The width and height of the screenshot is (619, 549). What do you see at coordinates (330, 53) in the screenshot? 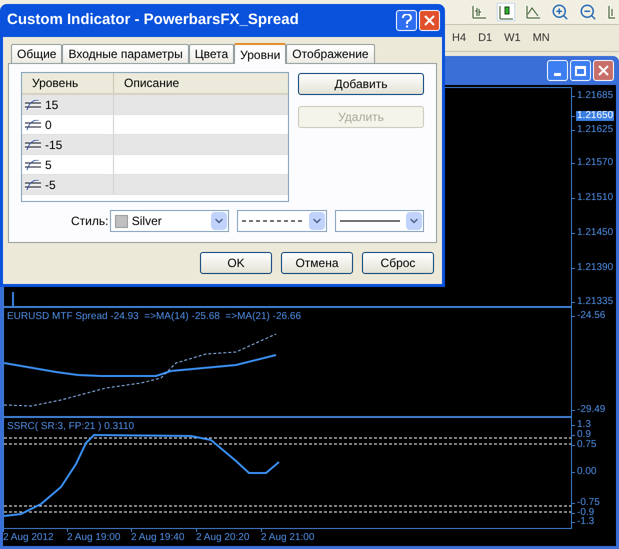
I see `tab: Отображение` at bounding box center [330, 53].